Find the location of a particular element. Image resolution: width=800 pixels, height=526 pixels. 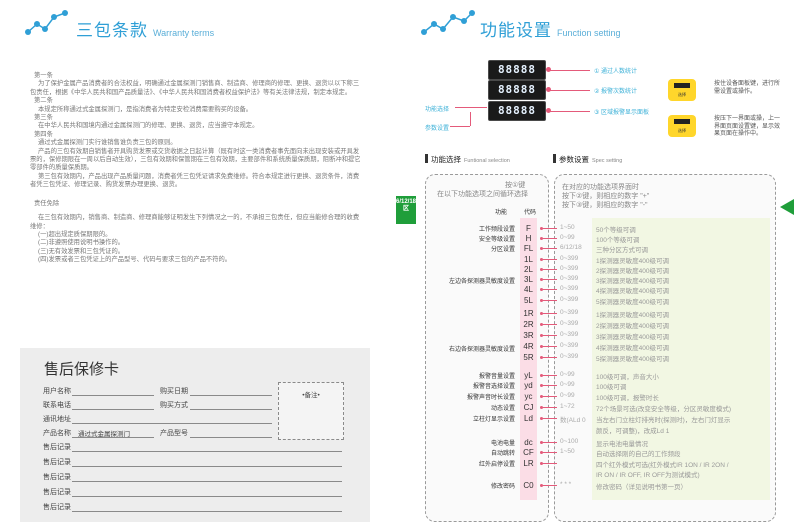

row-code: LR is located at coordinates (528, 463).